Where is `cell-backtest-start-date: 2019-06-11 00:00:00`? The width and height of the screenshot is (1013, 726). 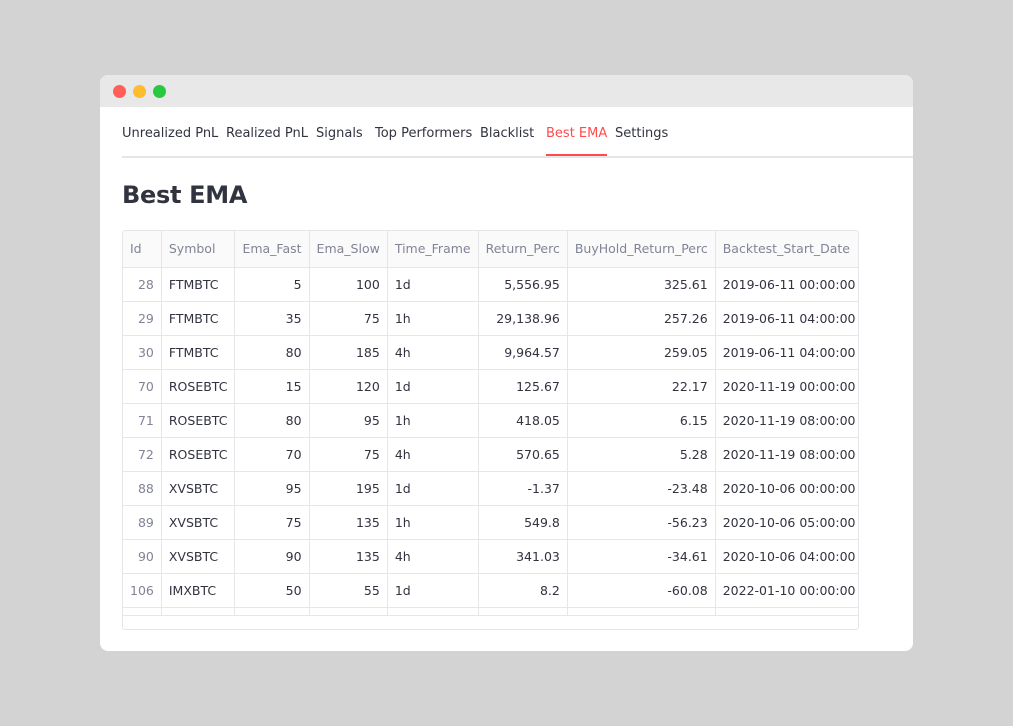
cell-backtest-start-date: 2019-06-11 00:00:00 is located at coordinates (786, 284).